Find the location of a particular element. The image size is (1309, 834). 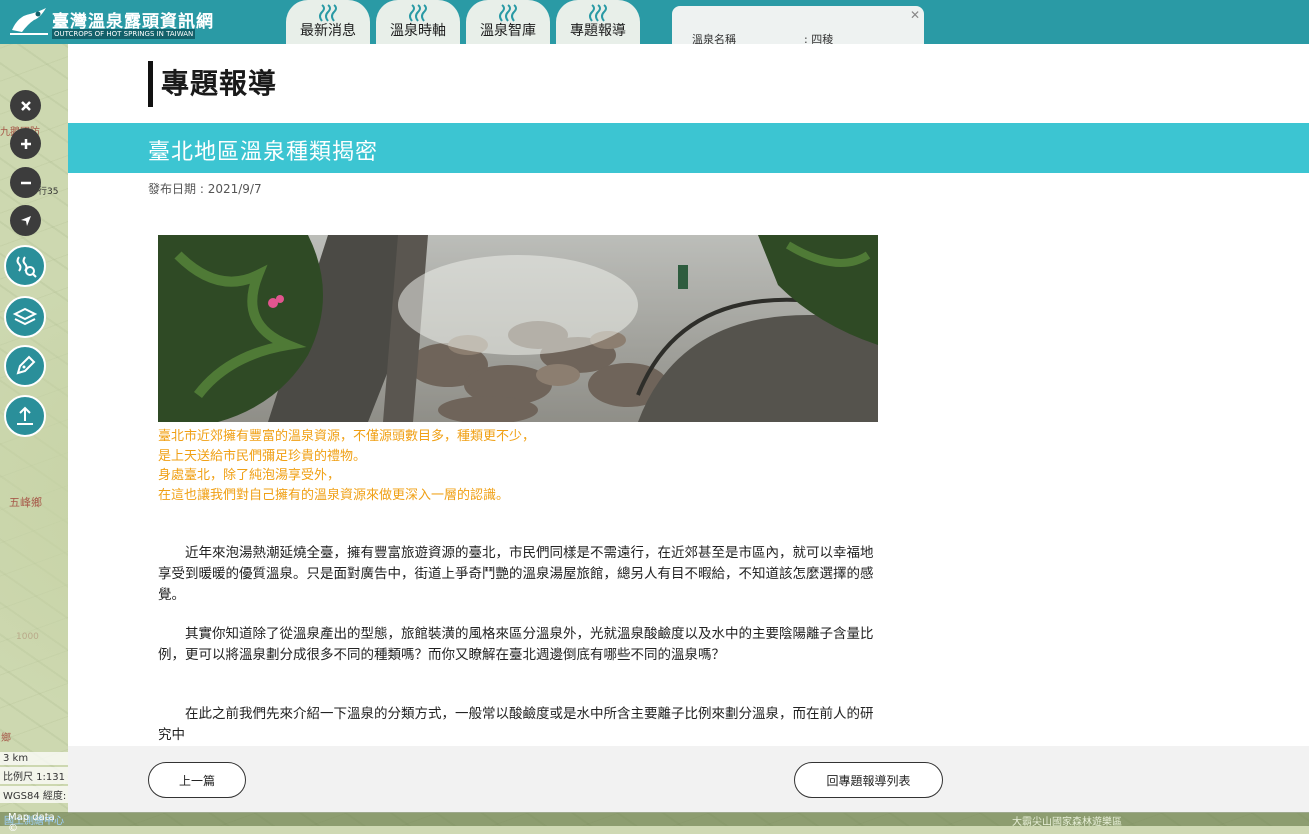

logo-mark is located at coordinates (29, 21).